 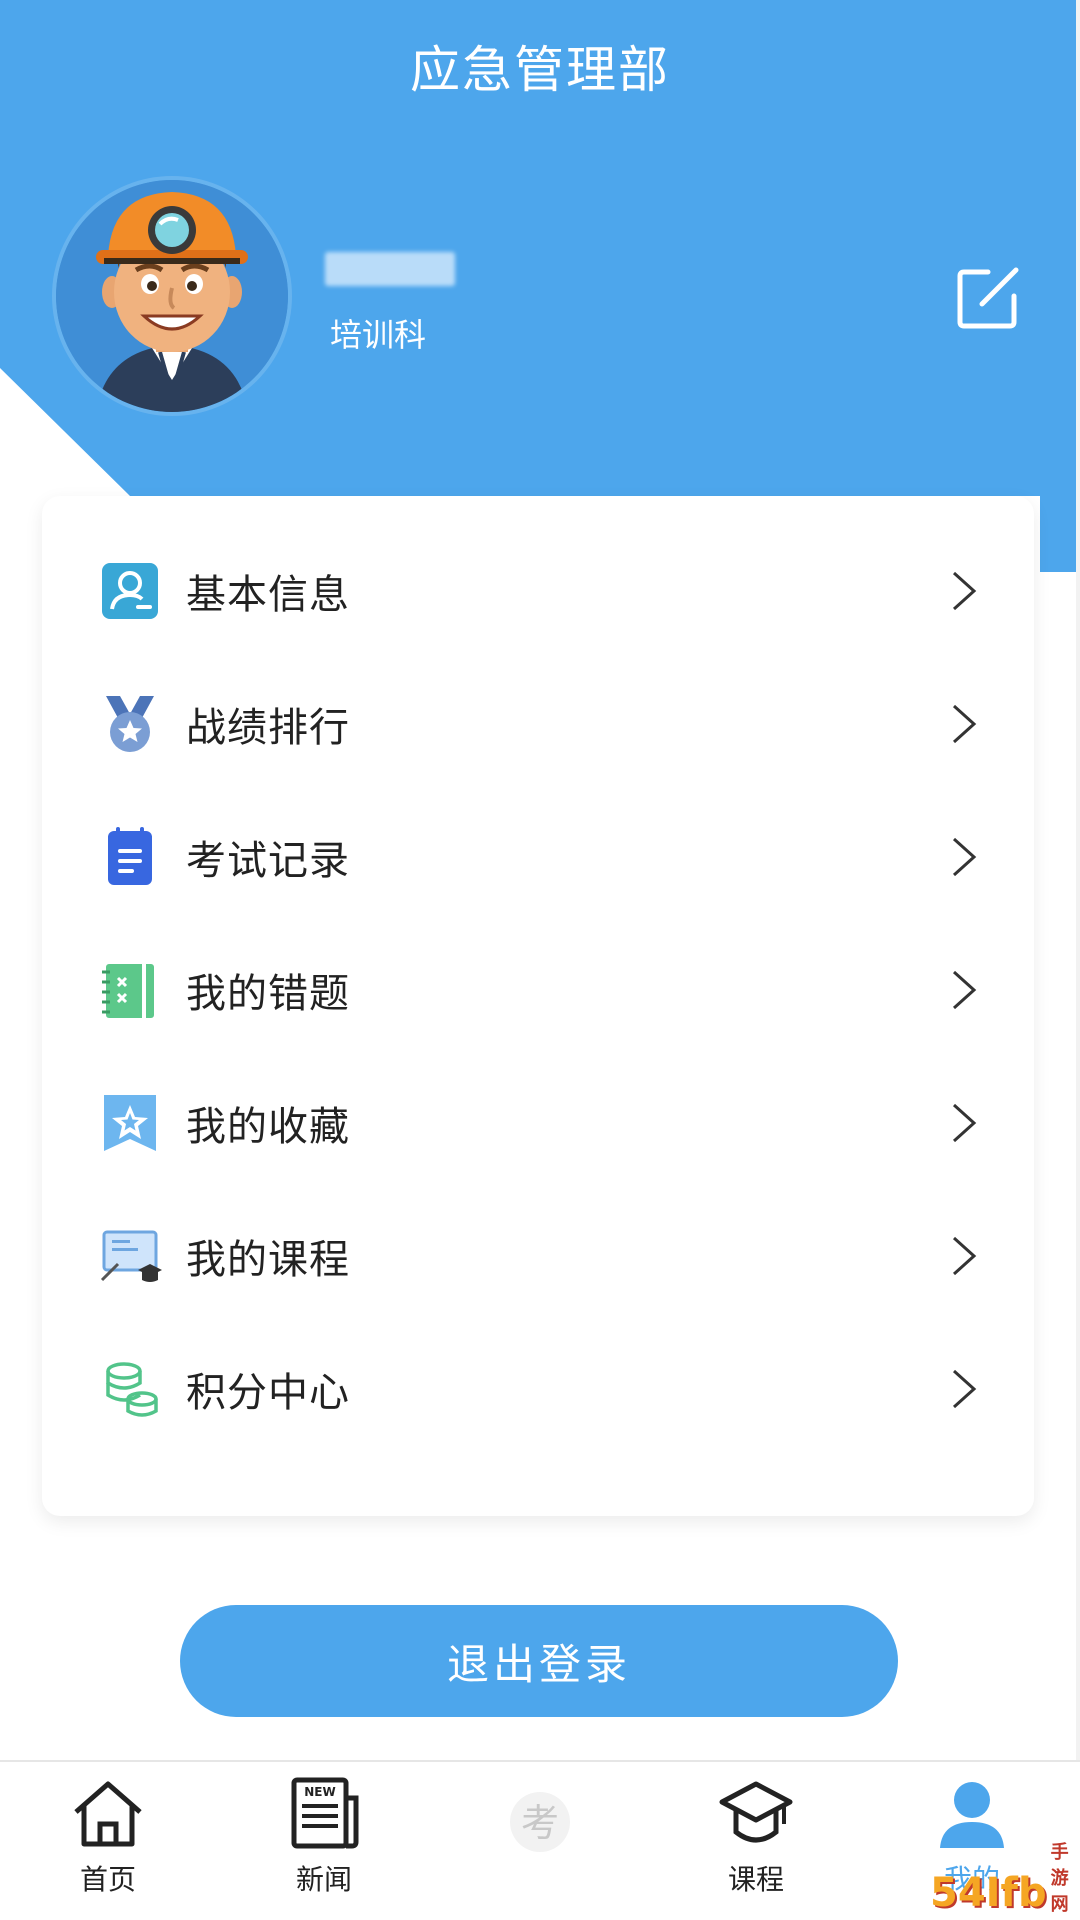 What do you see at coordinates (538, 1122) in the screenshot?
I see `menu-item-favorites: 我的收藏` at bounding box center [538, 1122].